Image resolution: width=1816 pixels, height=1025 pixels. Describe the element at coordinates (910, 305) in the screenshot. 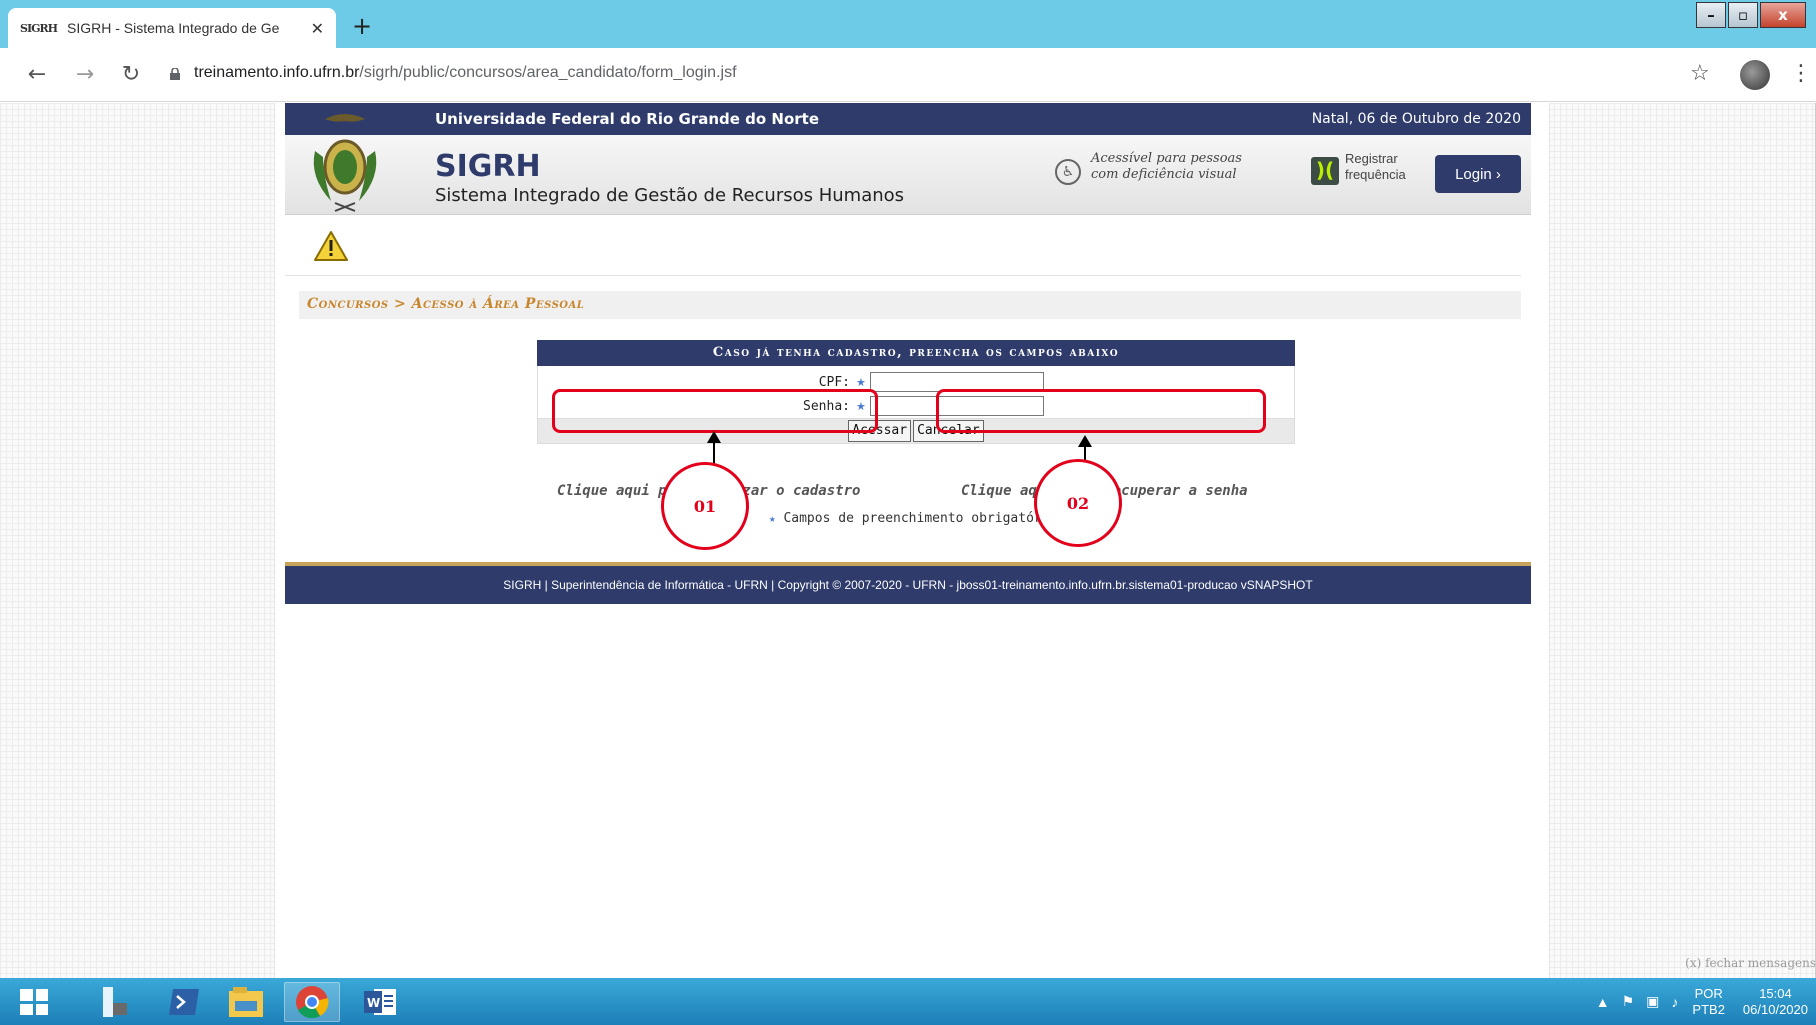

I see `breadcrumb: Concursos > Acesso à Área Pessoal` at that location.